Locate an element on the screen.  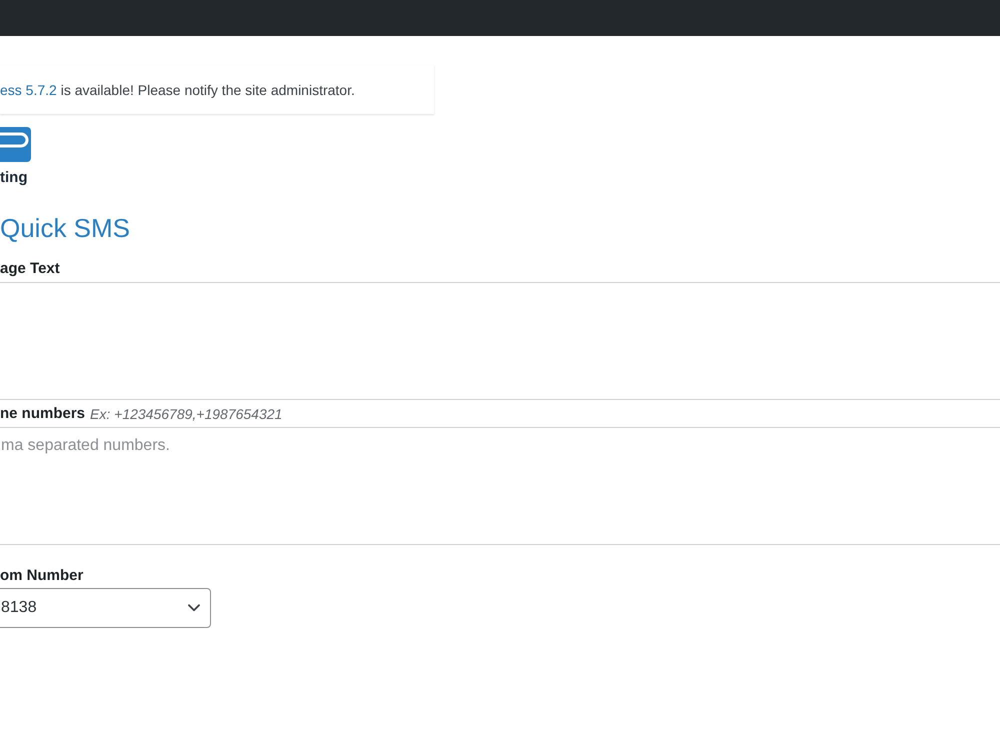
page-title: Quick SMS is located at coordinates (65, 228).